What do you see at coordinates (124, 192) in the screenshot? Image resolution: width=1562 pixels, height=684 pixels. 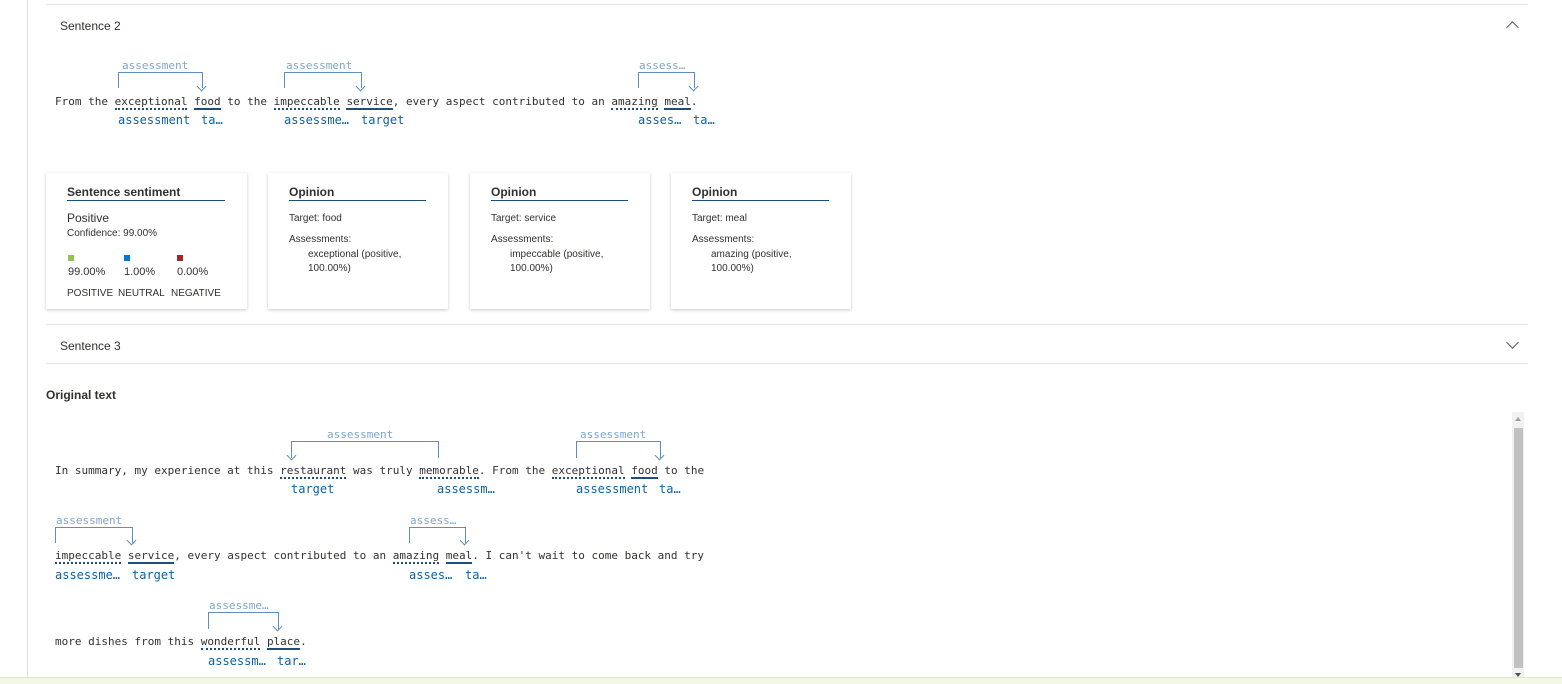 I see `card-title: Sentence sentiment` at bounding box center [124, 192].